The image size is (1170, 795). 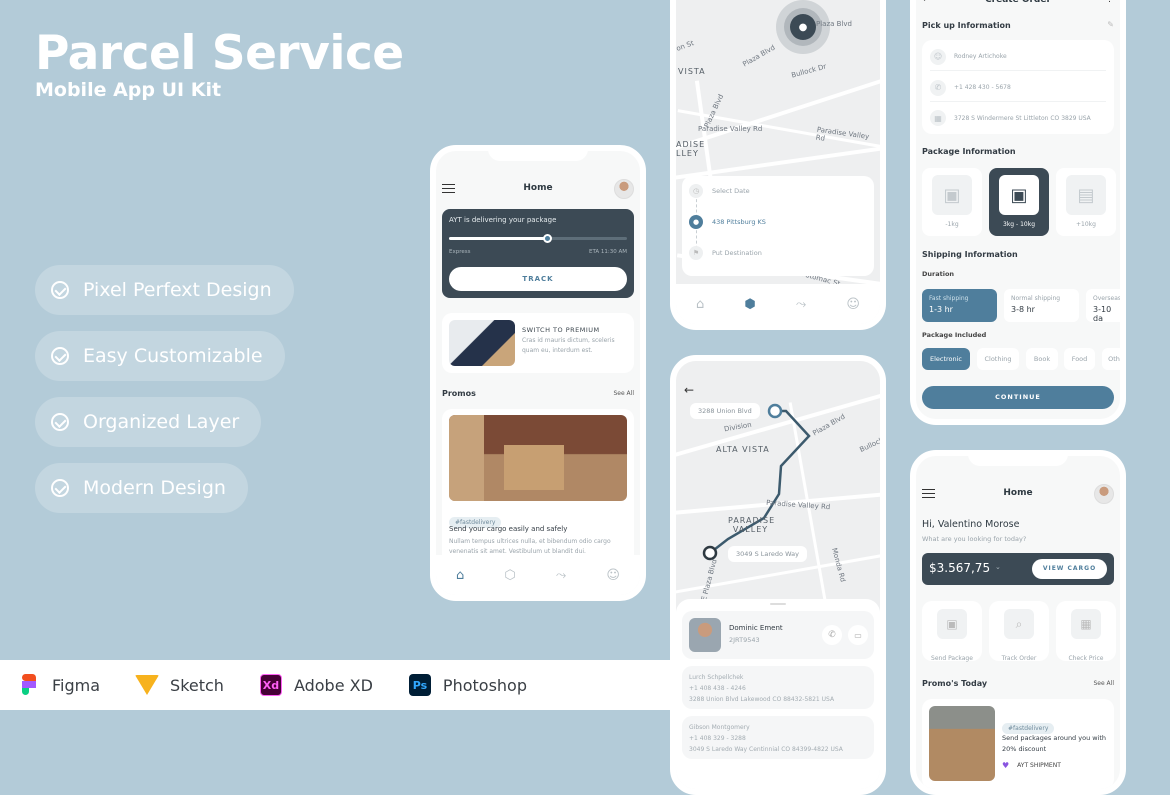 What do you see at coordinates (998, 567) in the screenshot?
I see `chevron-down-icon: ⌄` at bounding box center [998, 567].